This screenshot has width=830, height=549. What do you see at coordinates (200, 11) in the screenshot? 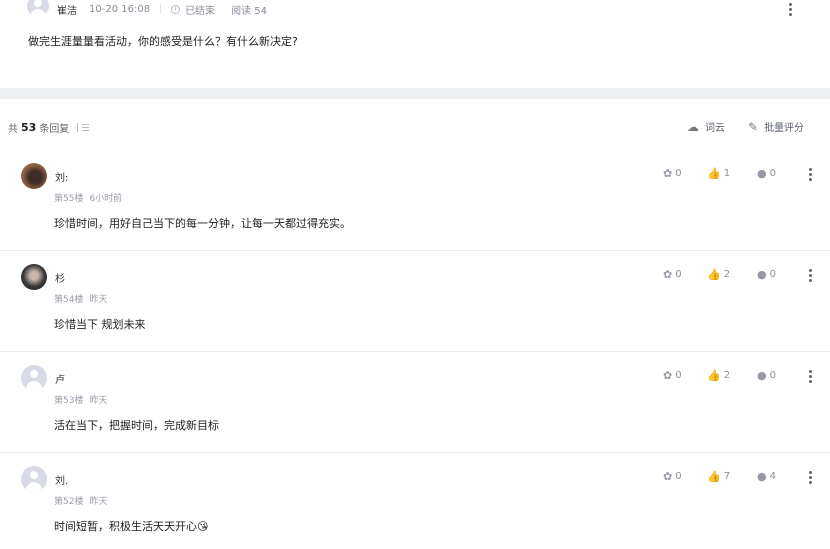
I see `status-badge: 已结束` at bounding box center [200, 11].